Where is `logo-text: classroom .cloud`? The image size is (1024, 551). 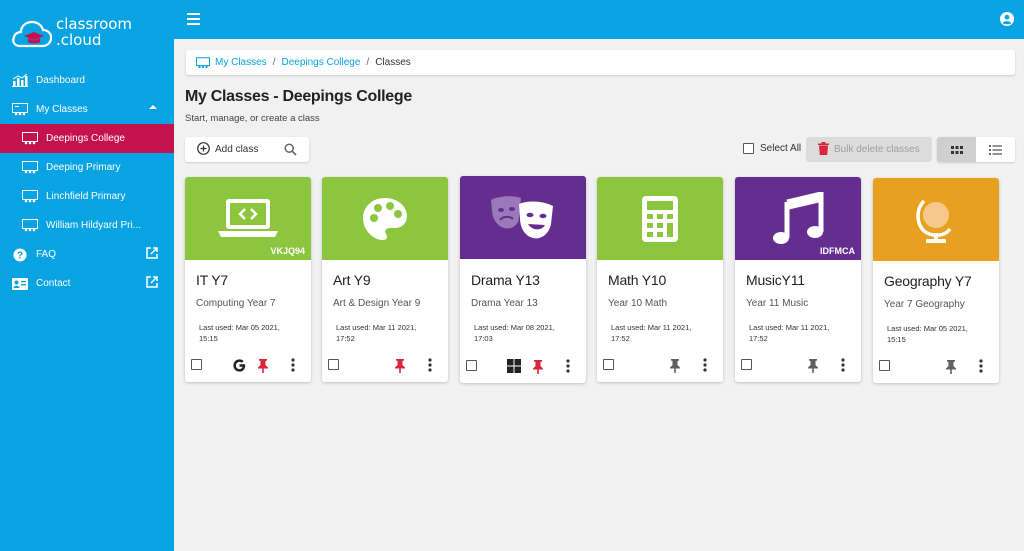 logo-text: classroom .cloud is located at coordinates (94, 32).